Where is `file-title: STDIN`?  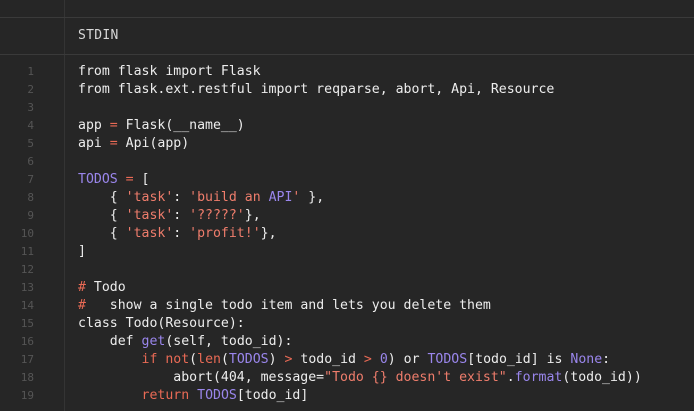 file-title: STDIN is located at coordinates (98, 35).